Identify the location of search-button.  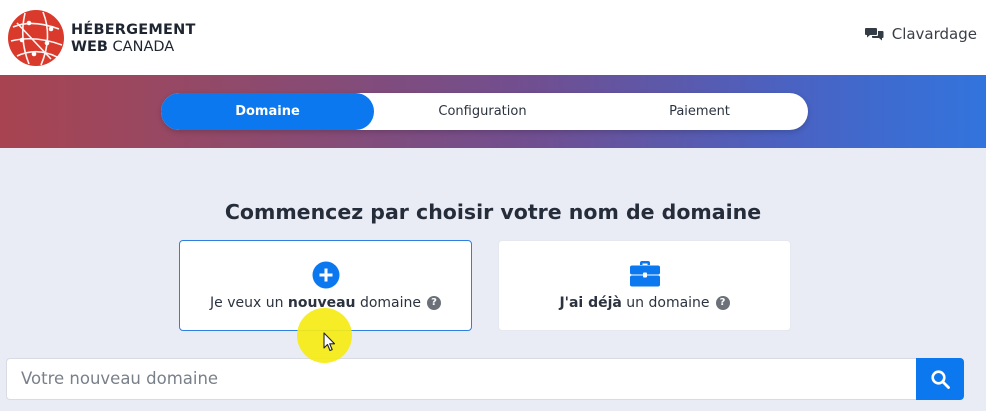
(940, 379).